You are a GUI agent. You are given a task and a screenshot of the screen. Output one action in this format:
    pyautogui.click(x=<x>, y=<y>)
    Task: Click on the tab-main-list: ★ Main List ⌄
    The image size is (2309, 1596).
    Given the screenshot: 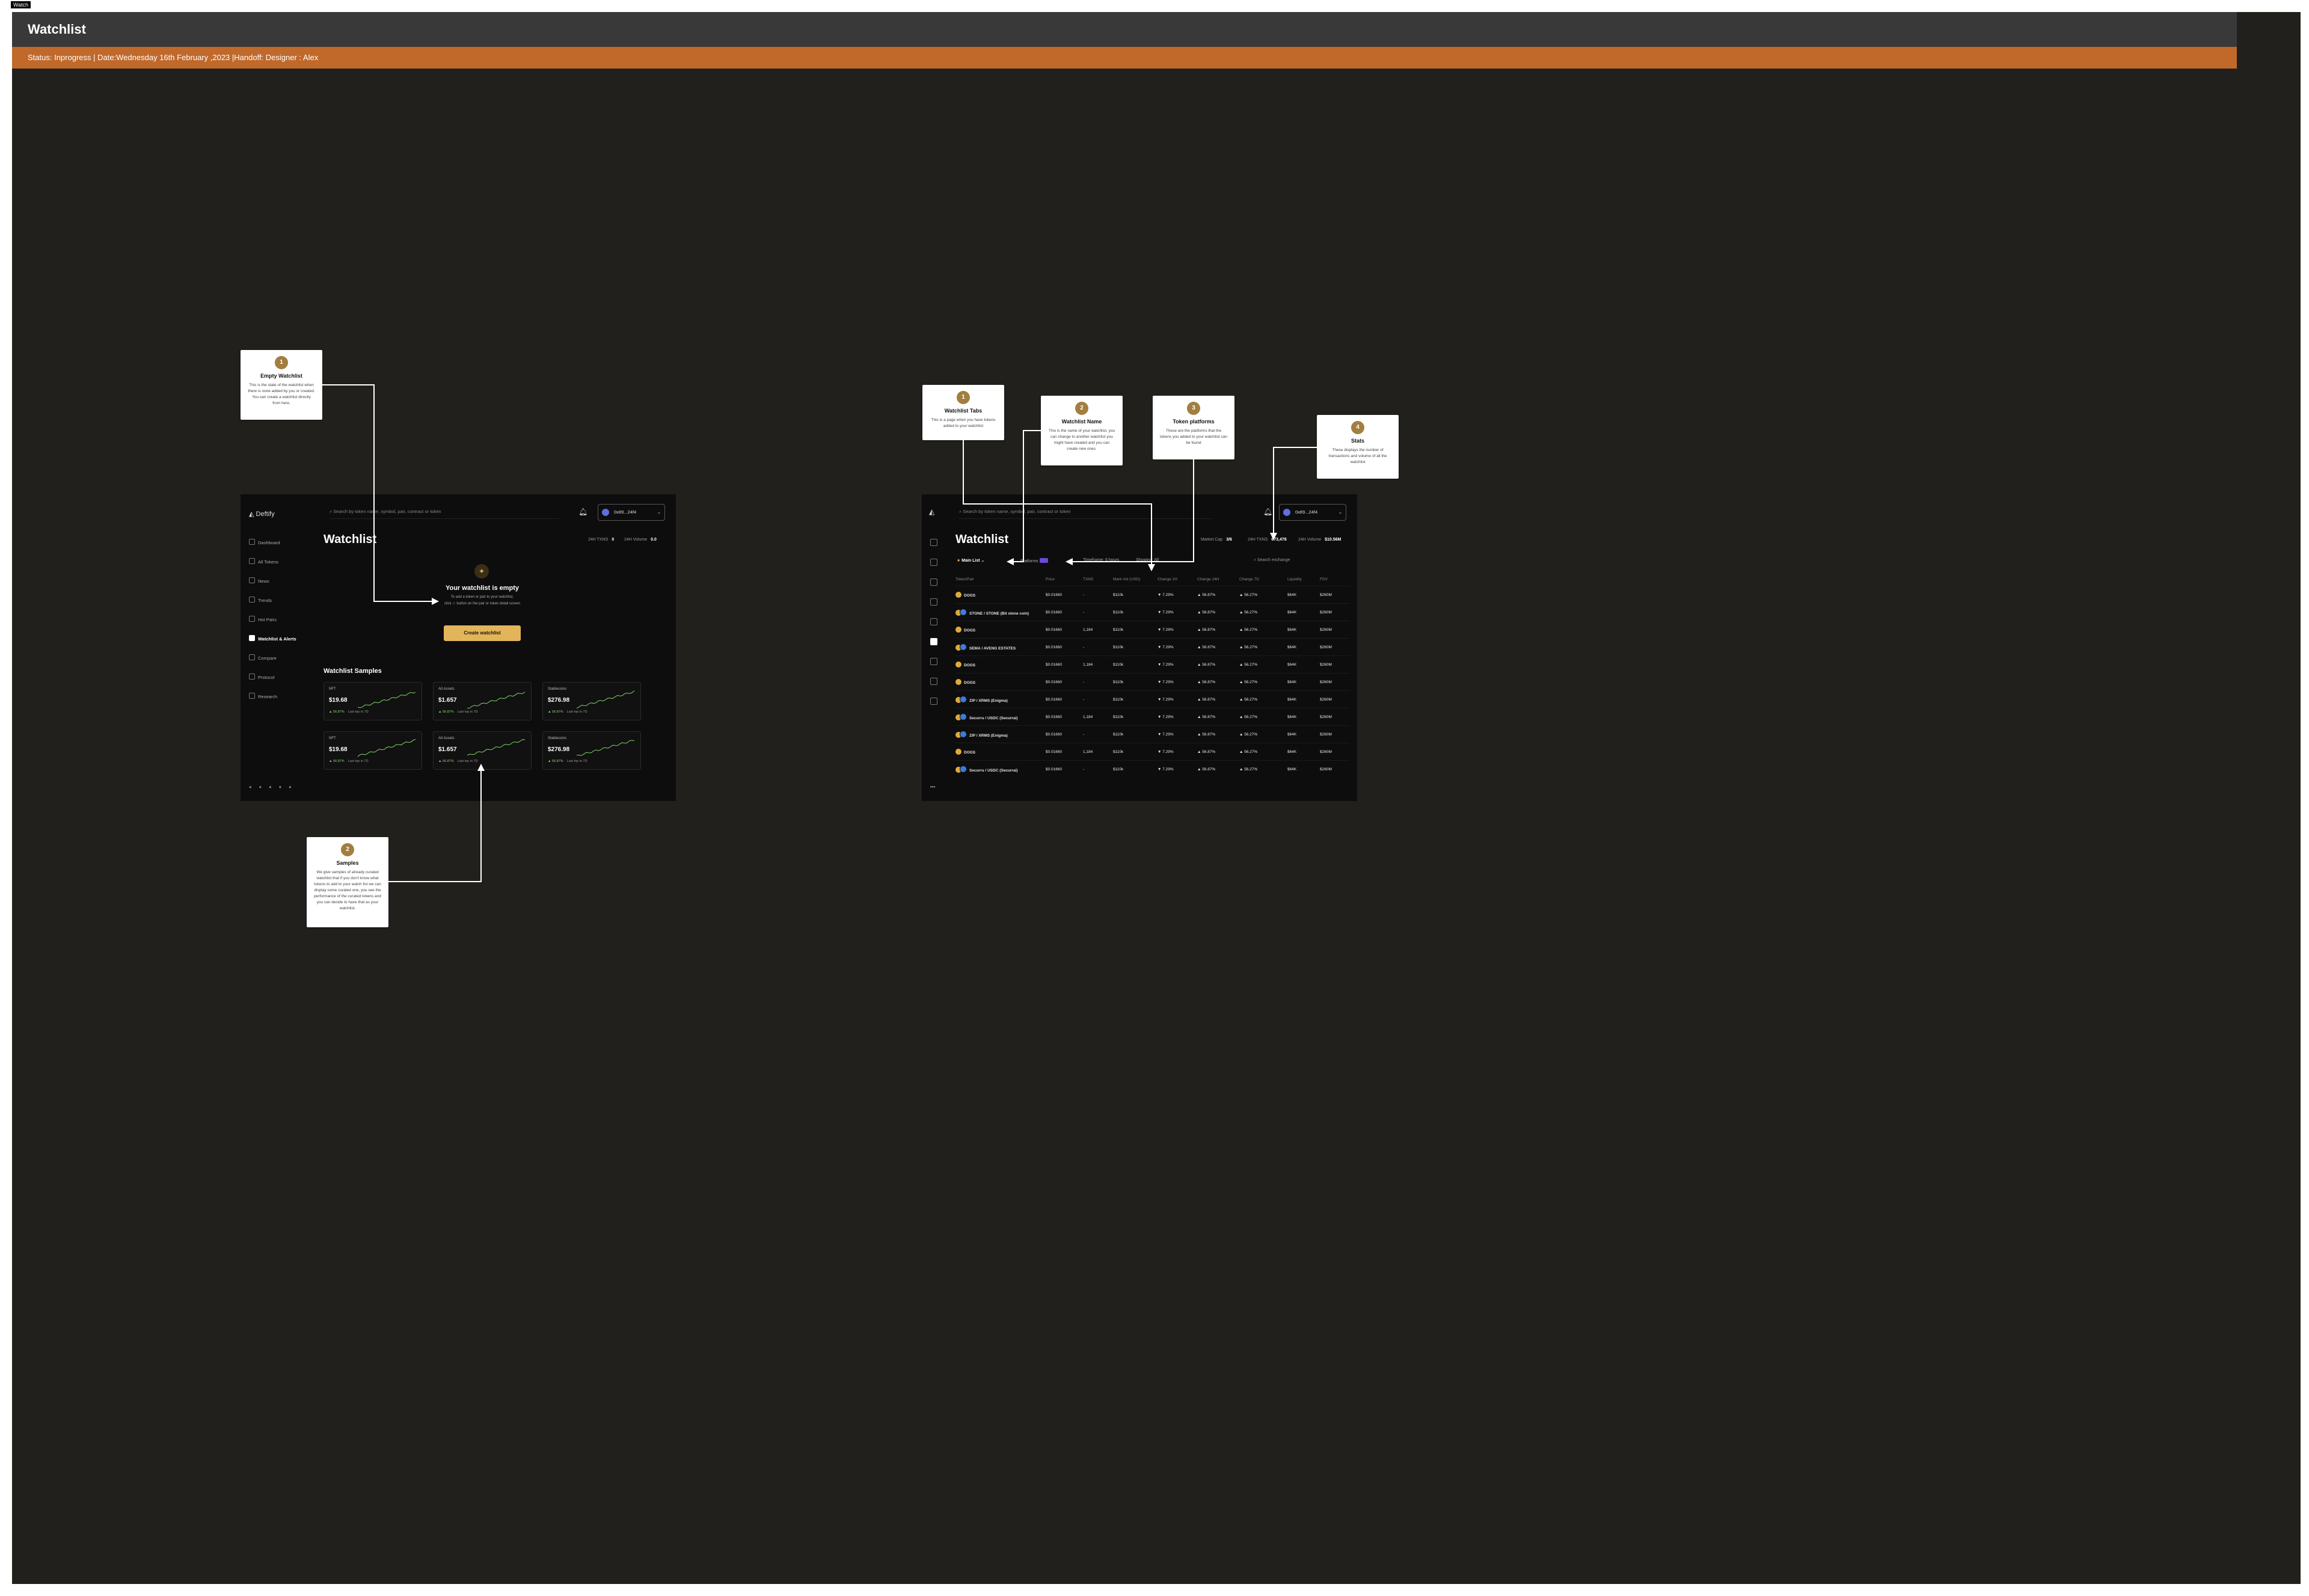 What is the action you would take?
    pyautogui.click(x=970, y=560)
    